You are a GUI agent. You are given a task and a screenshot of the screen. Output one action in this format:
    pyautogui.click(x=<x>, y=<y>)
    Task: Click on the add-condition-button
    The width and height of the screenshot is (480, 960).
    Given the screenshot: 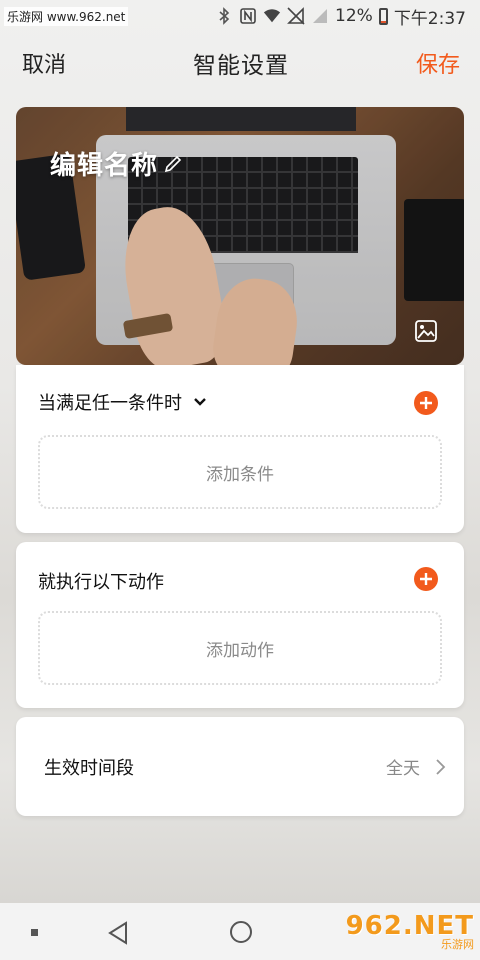 What is the action you would take?
    pyautogui.click(x=426, y=403)
    